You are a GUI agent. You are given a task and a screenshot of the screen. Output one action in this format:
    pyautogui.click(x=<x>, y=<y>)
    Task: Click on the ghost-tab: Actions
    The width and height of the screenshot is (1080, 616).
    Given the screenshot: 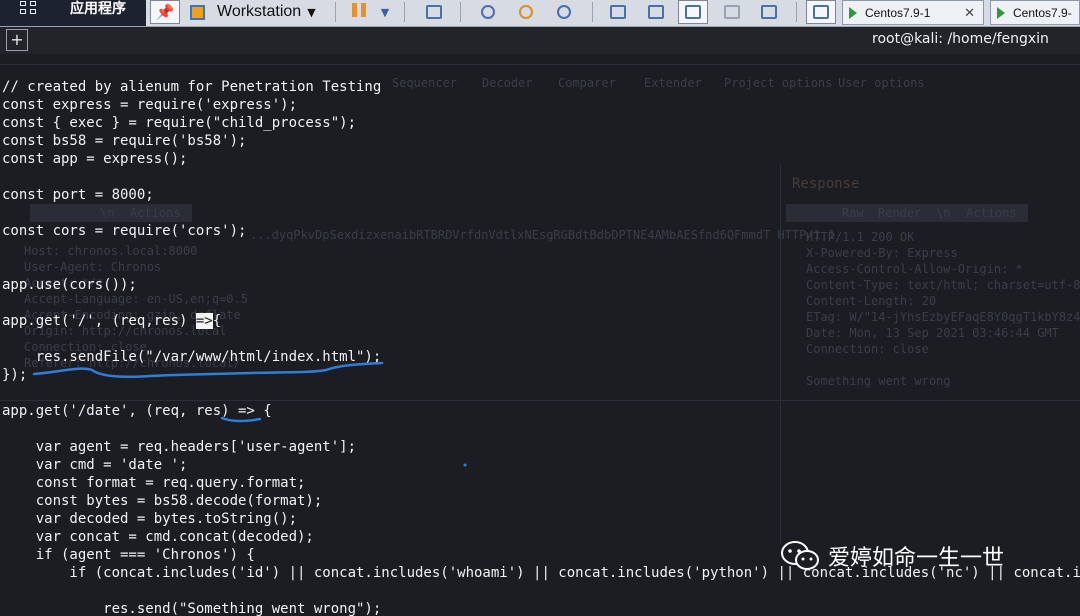 What is the action you would take?
    pyautogui.click(x=991, y=213)
    